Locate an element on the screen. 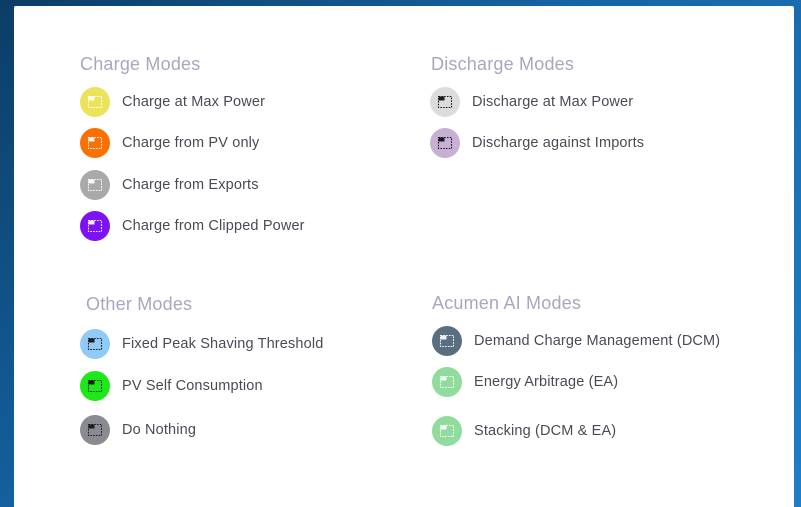 The width and height of the screenshot is (801, 507). mode-item: Energy Arbitrage (EA) is located at coordinates (525, 382).